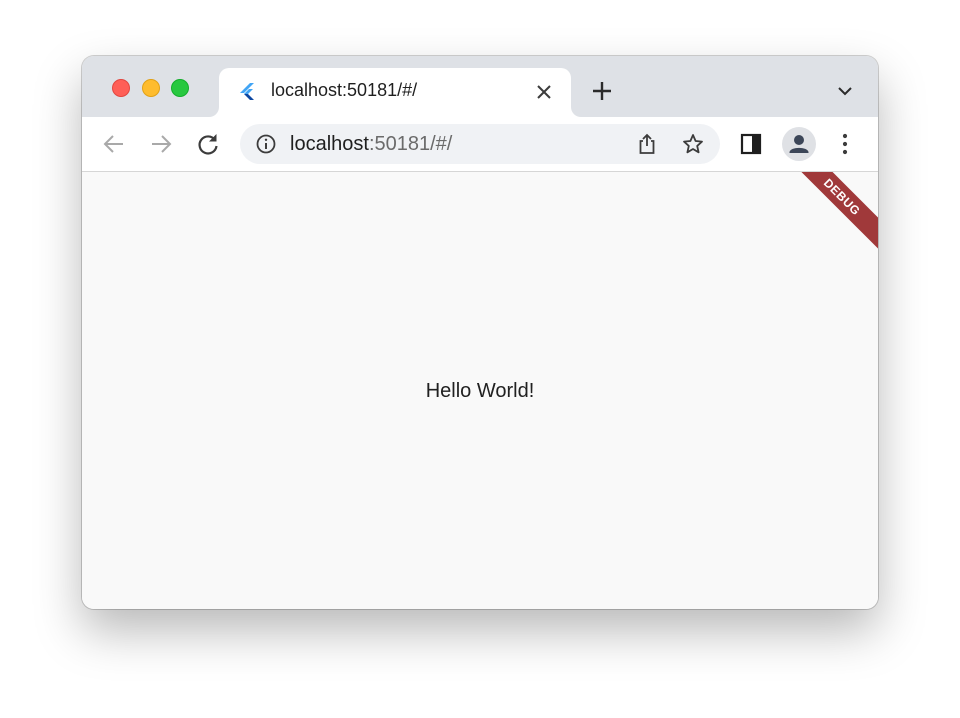  What do you see at coordinates (410, 144) in the screenshot?
I see `url-path: :50181/#/` at bounding box center [410, 144].